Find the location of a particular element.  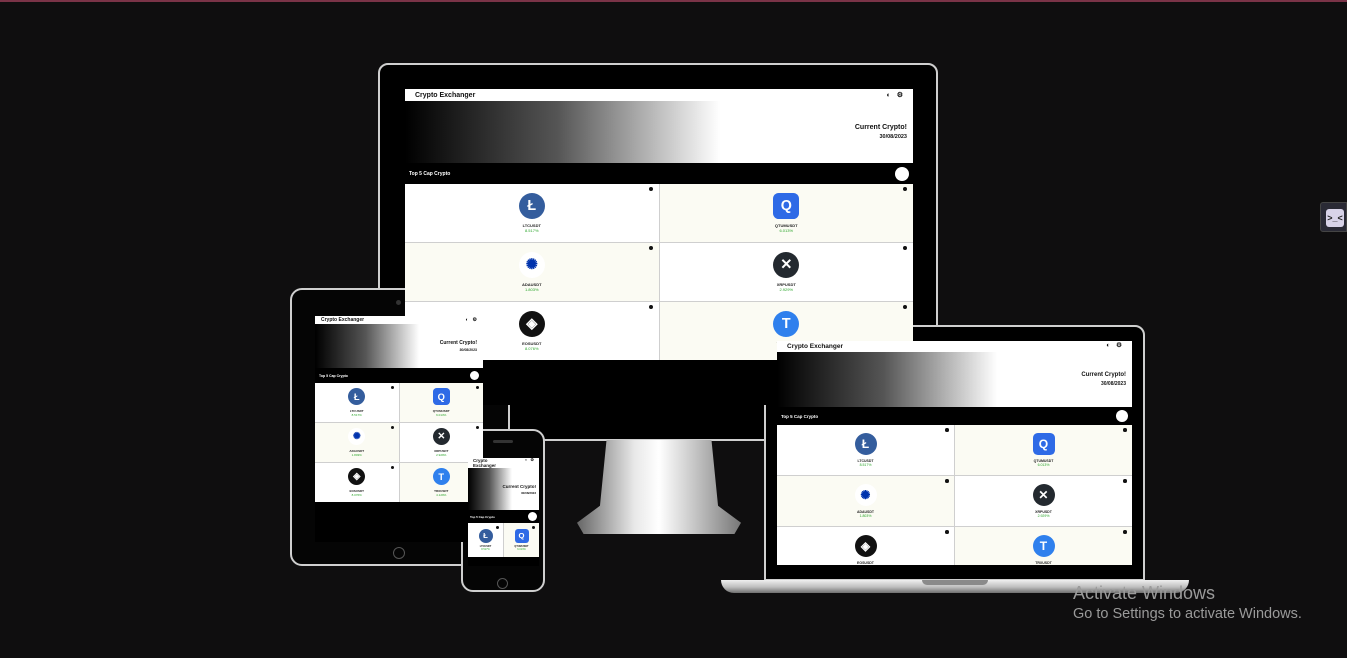

xrp-icon: ✕ is located at coordinates (441, 437).